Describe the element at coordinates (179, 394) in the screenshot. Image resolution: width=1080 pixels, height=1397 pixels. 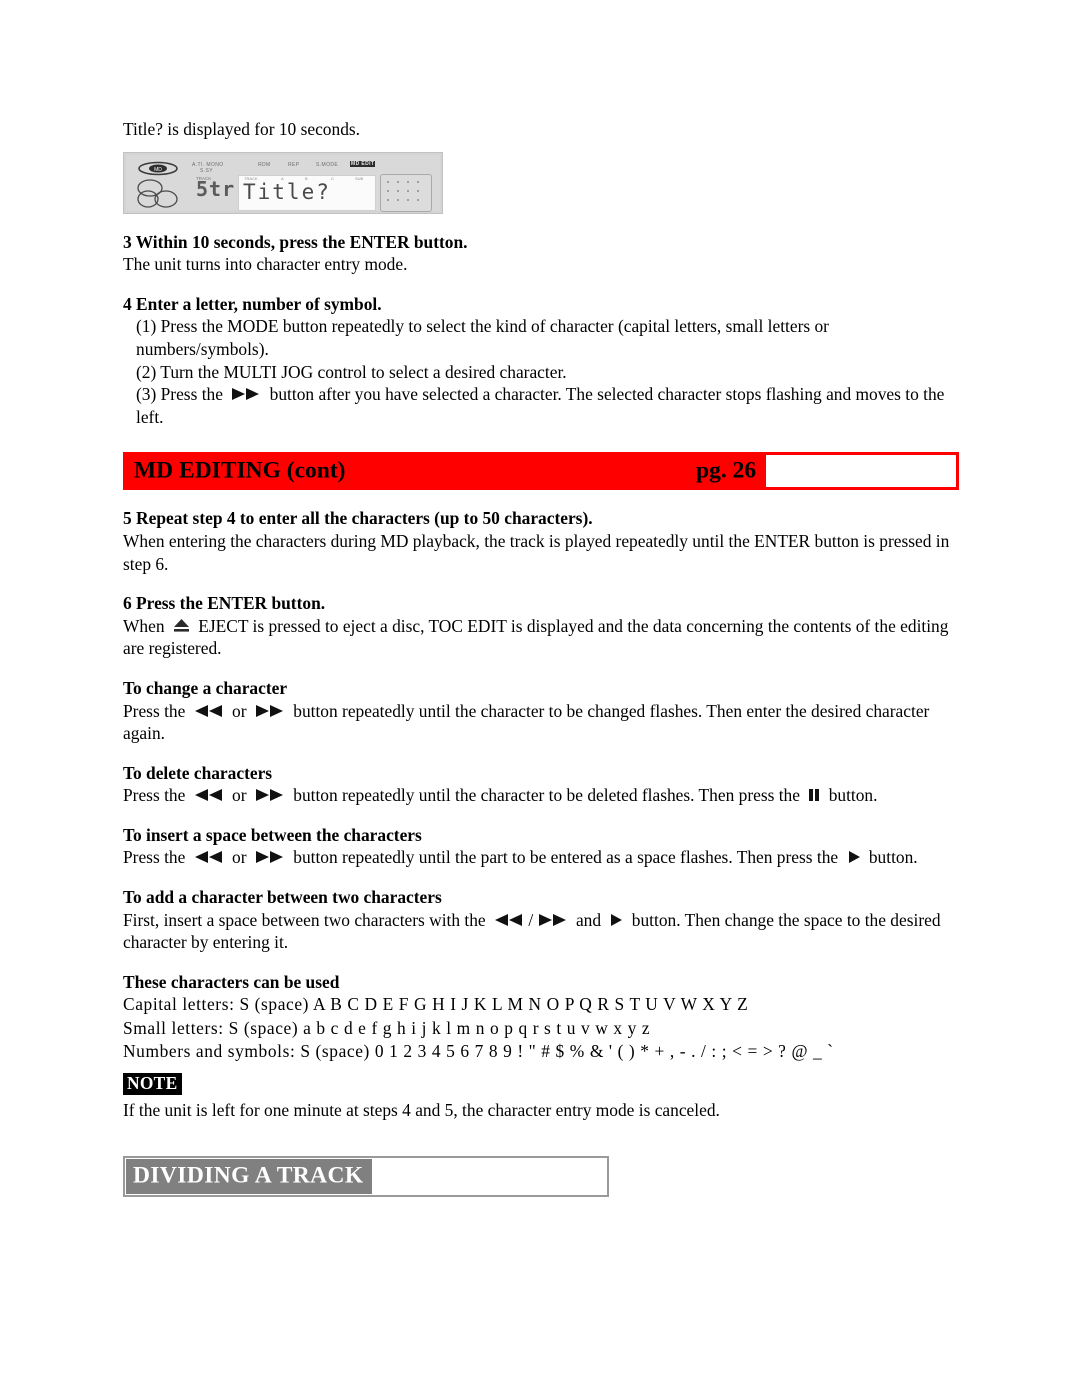
I see `step-4-item-3-text-before: (3) Press the` at that location.